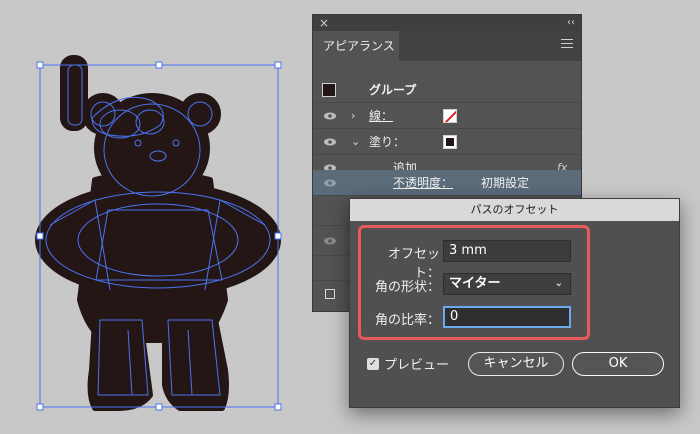 The image size is (700, 434). What do you see at coordinates (507, 284) in the screenshot?
I see `join-select: マイター ⌄` at bounding box center [507, 284].